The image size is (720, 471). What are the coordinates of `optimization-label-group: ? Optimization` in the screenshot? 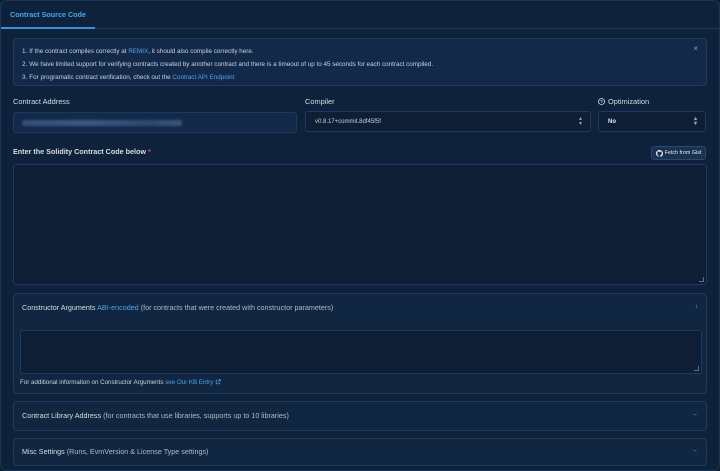 It's located at (623, 101).